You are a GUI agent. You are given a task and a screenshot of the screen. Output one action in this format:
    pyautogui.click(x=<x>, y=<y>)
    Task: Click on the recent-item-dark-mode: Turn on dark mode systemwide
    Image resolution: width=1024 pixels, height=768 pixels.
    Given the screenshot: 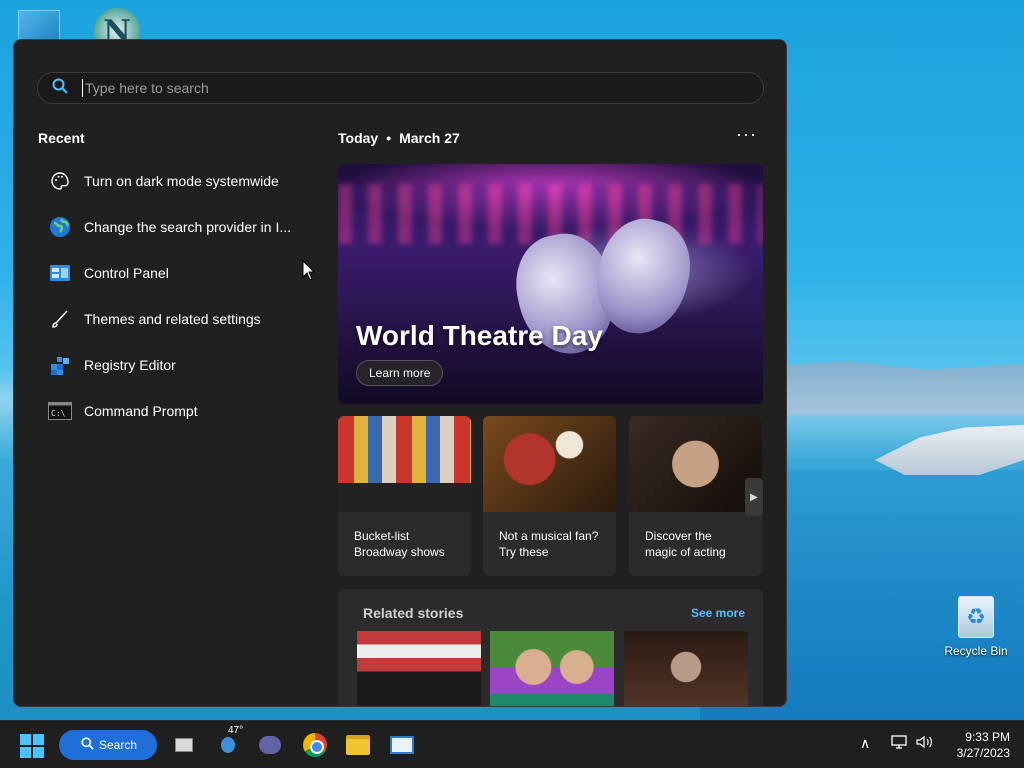 What is the action you would take?
    pyautogui.click(x=178, y=181)
    